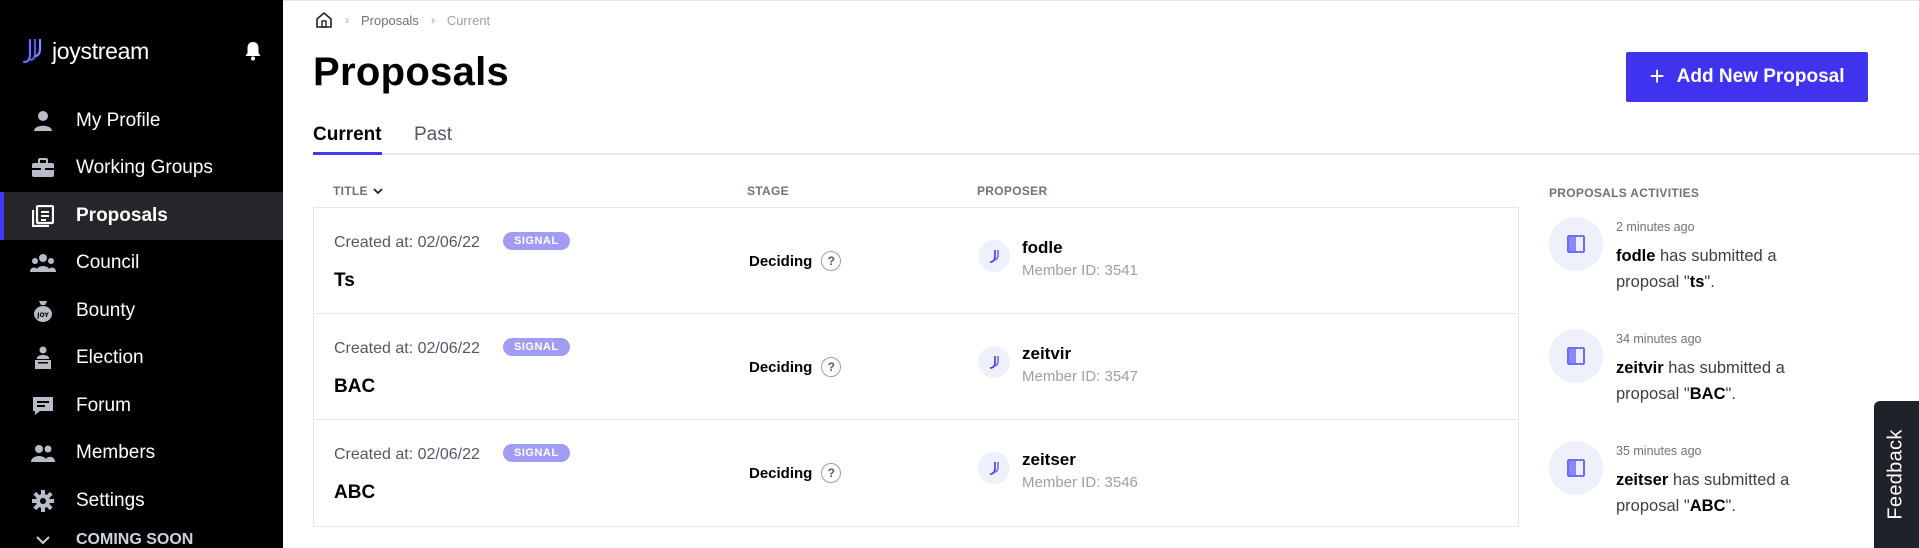  I want to click on proposals-icon, so click(43, 216).